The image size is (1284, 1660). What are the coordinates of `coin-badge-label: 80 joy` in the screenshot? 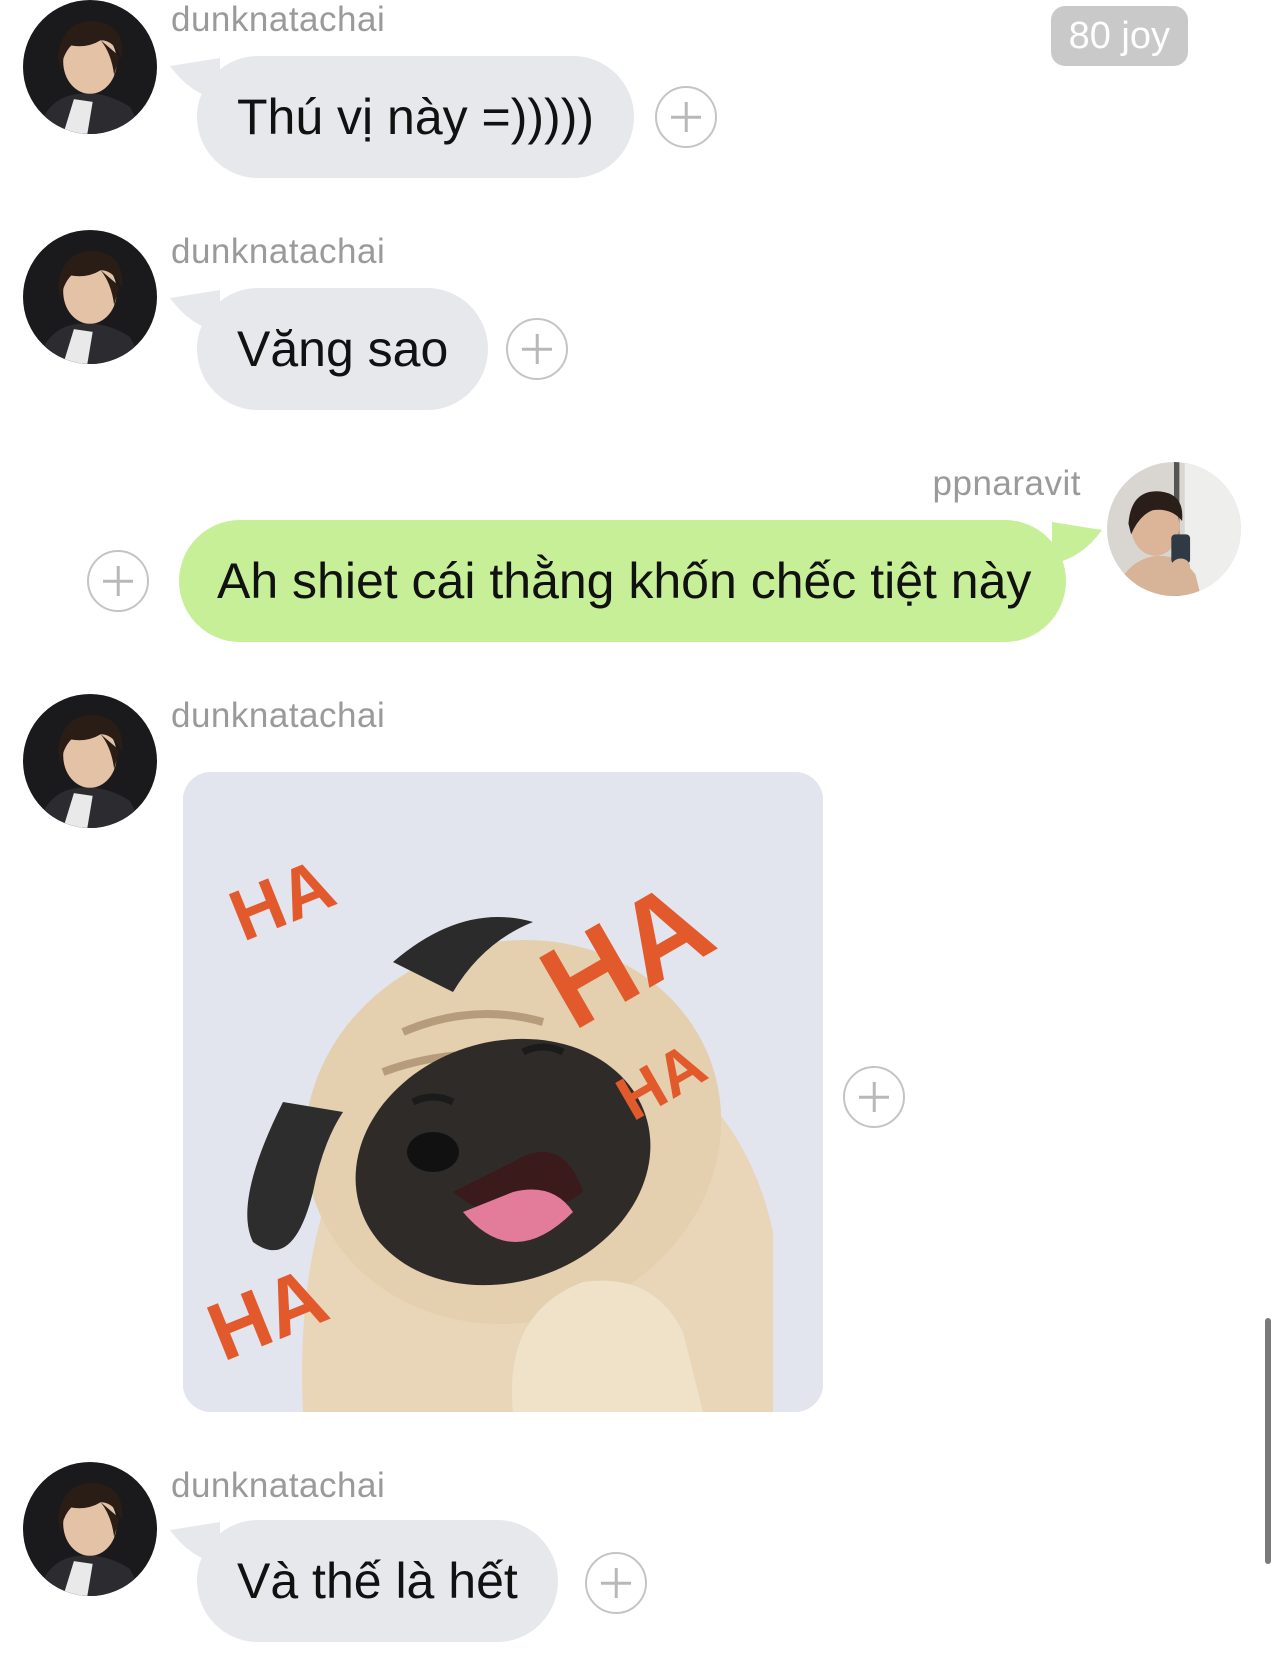 It's located at (1119, 36).